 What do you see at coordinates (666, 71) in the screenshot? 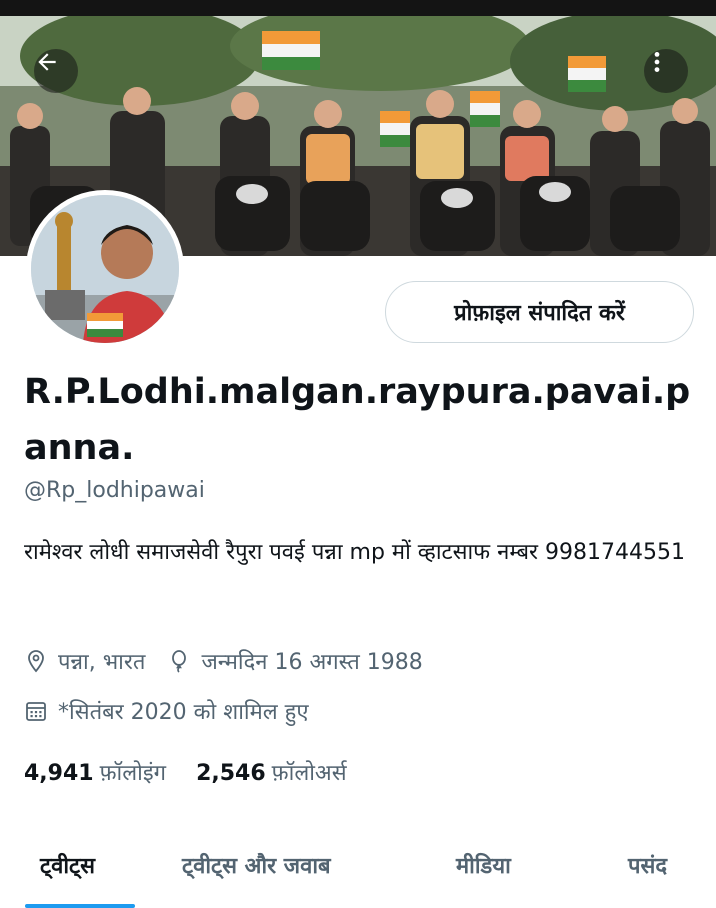
I see `more-options-button` at bounding box center [666, 71].